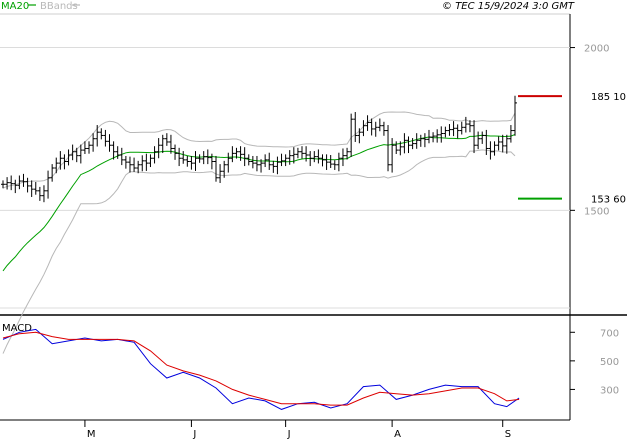 This screenshot has height=440, width=627. Describe the element at coordinates (609, 362) in the screenshot. I see `macd-y-tick-label: 500` at that location.